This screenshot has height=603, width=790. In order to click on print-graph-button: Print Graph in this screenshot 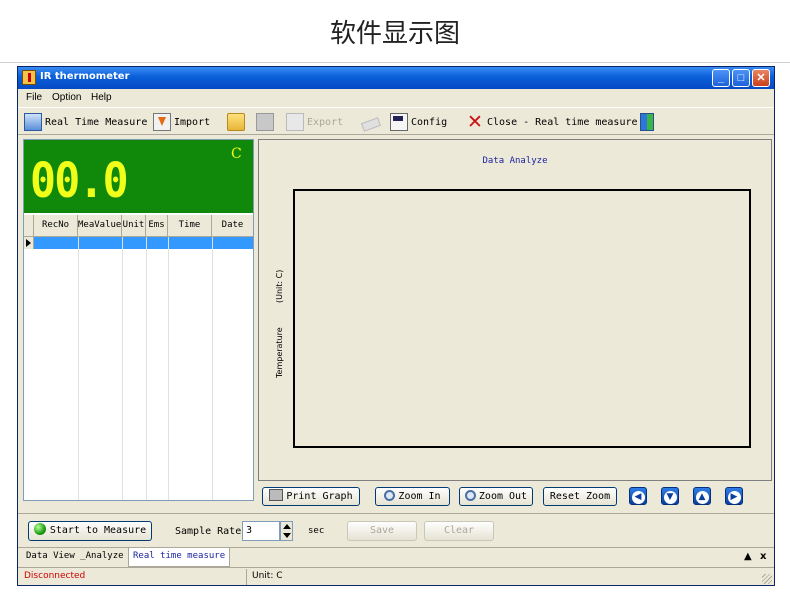, I will do `click(311, 496)`.